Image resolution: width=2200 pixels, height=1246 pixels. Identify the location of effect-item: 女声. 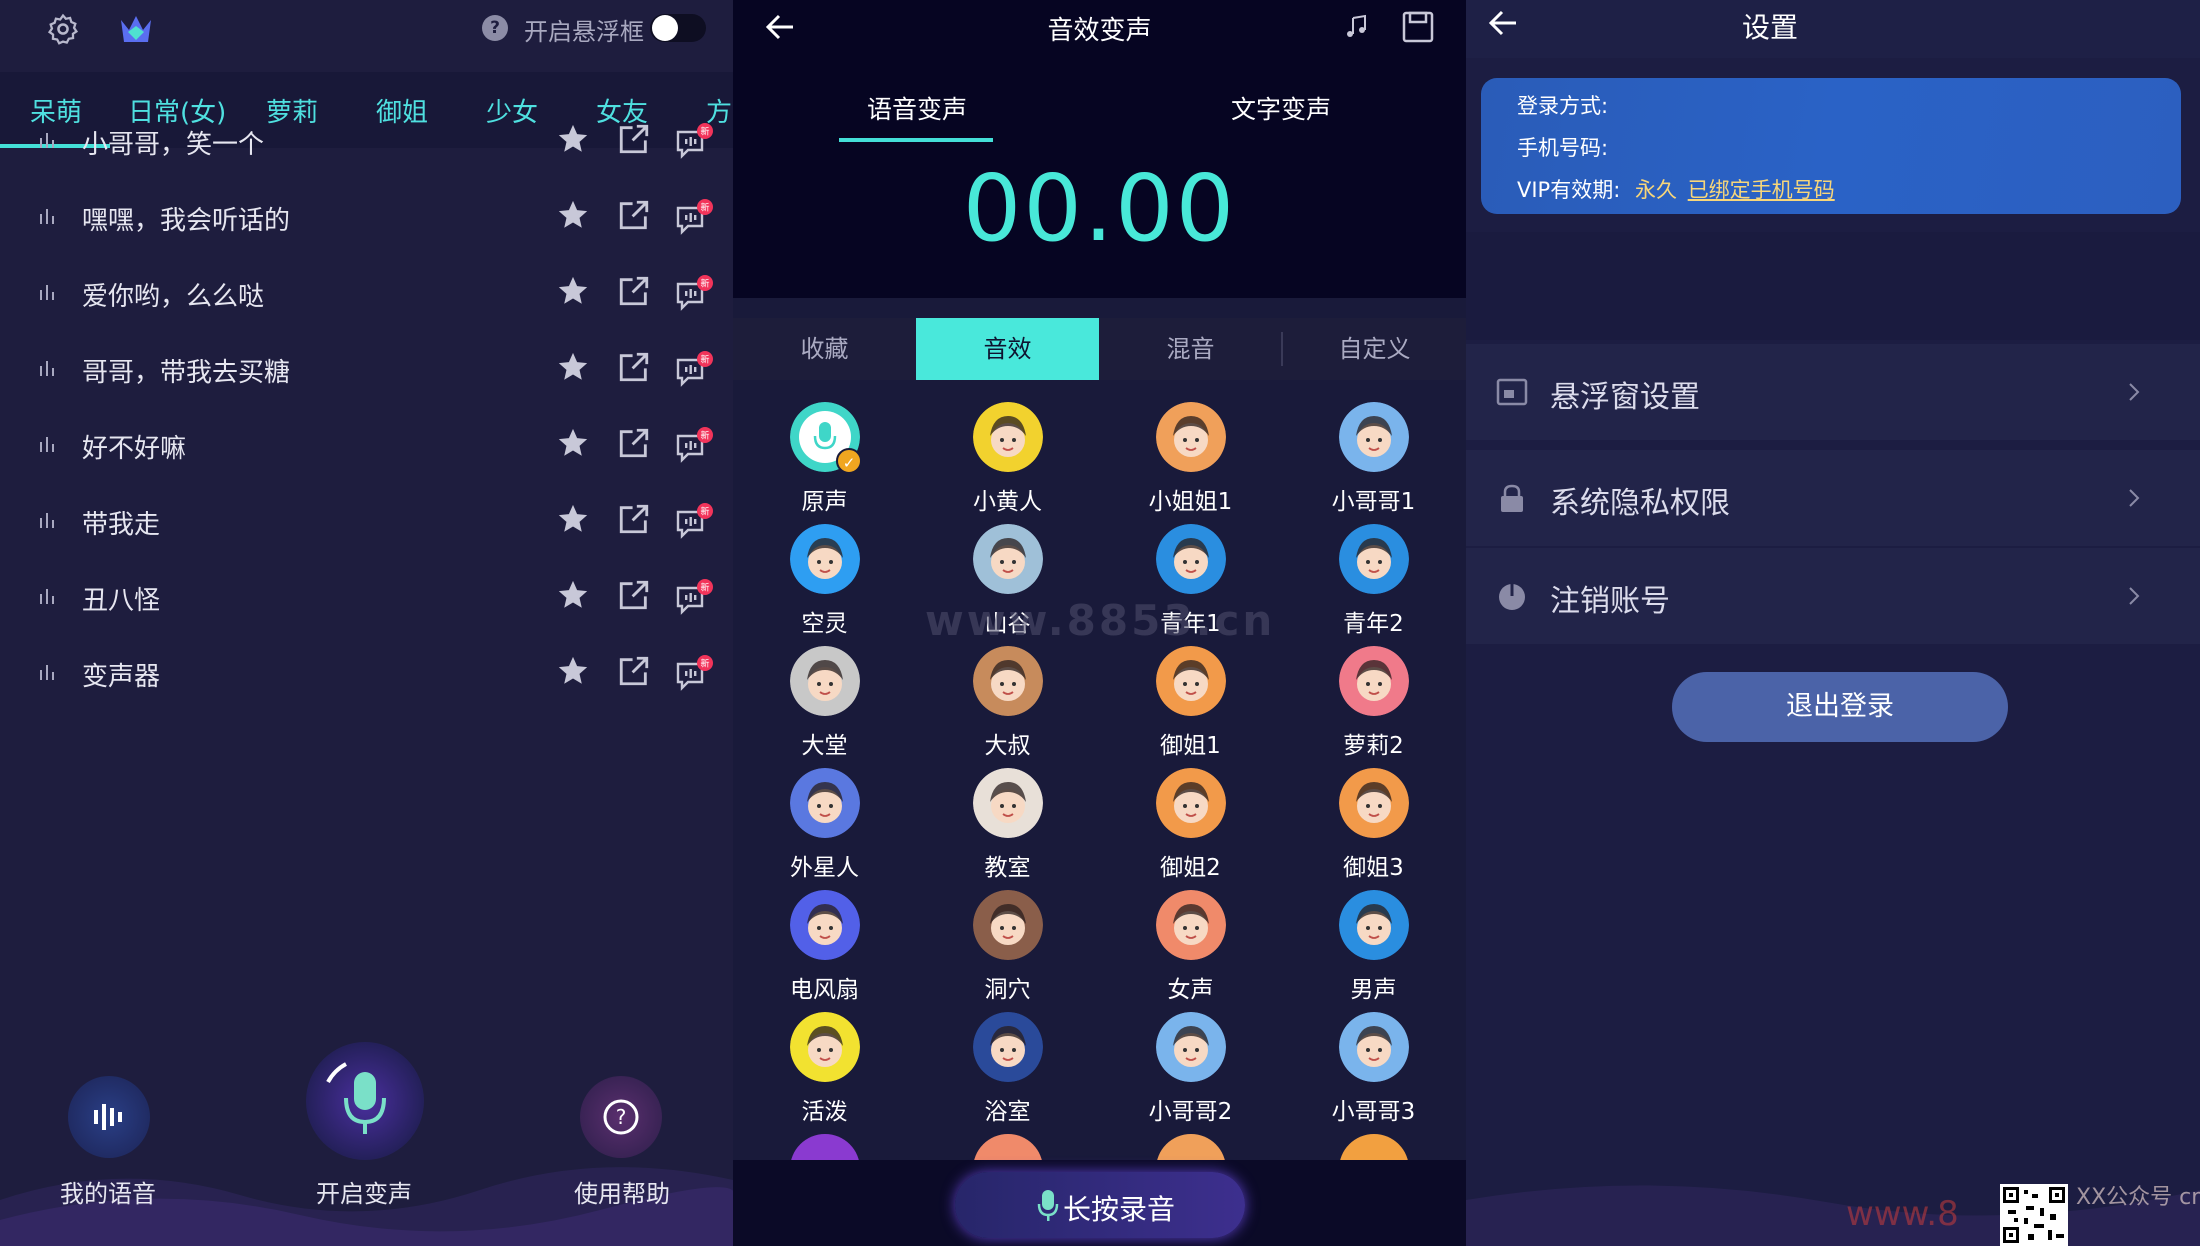
(1190, 951).